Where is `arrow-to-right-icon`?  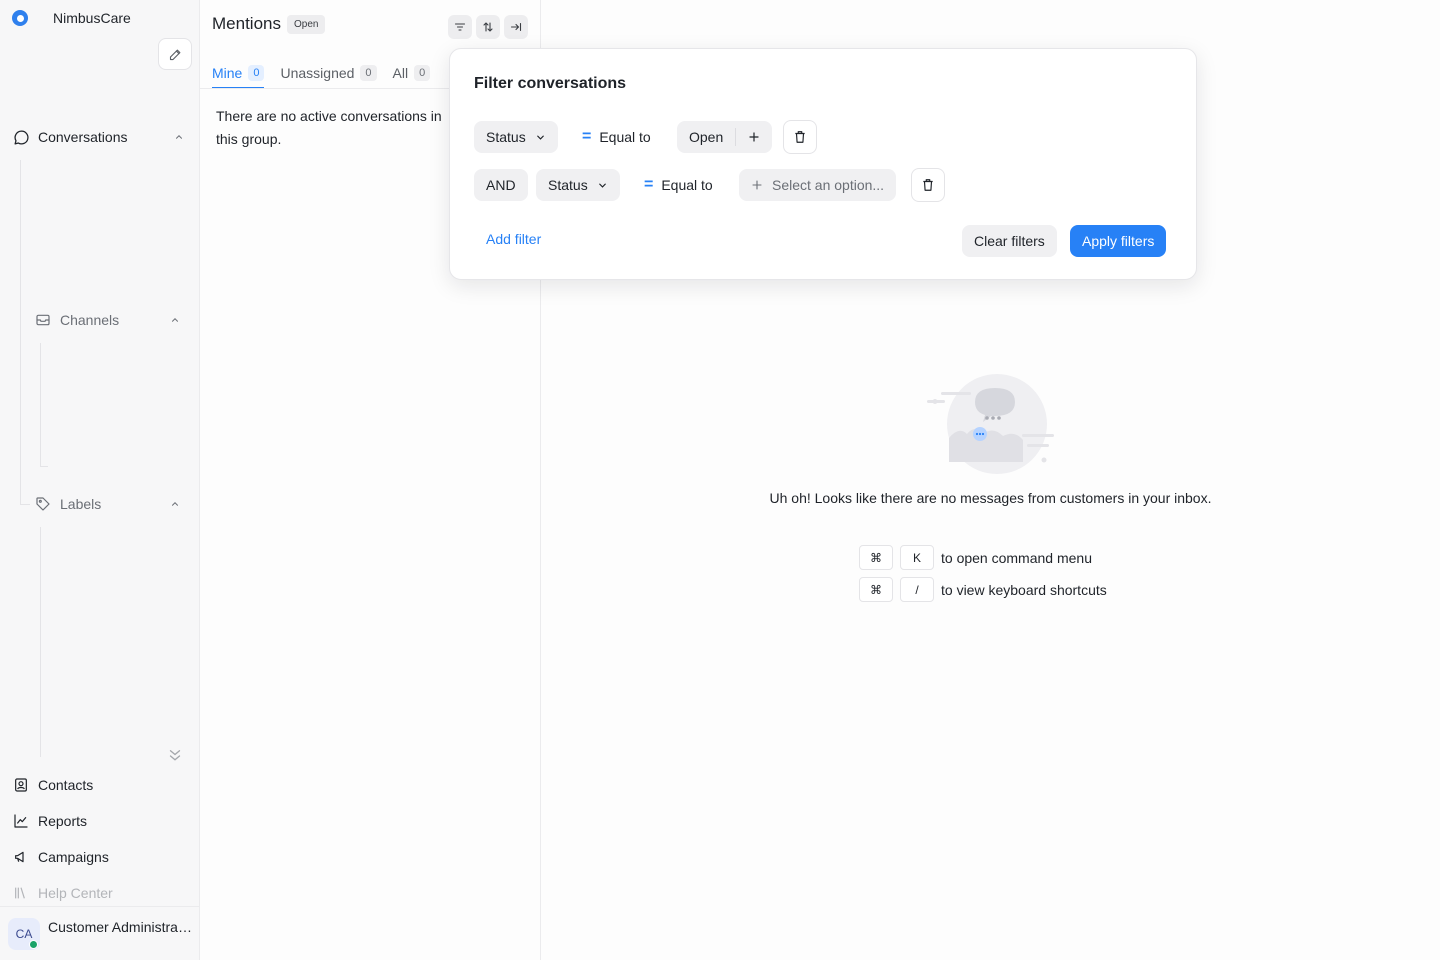 arrow-to-right-icon is located at coordinates (516, 27).